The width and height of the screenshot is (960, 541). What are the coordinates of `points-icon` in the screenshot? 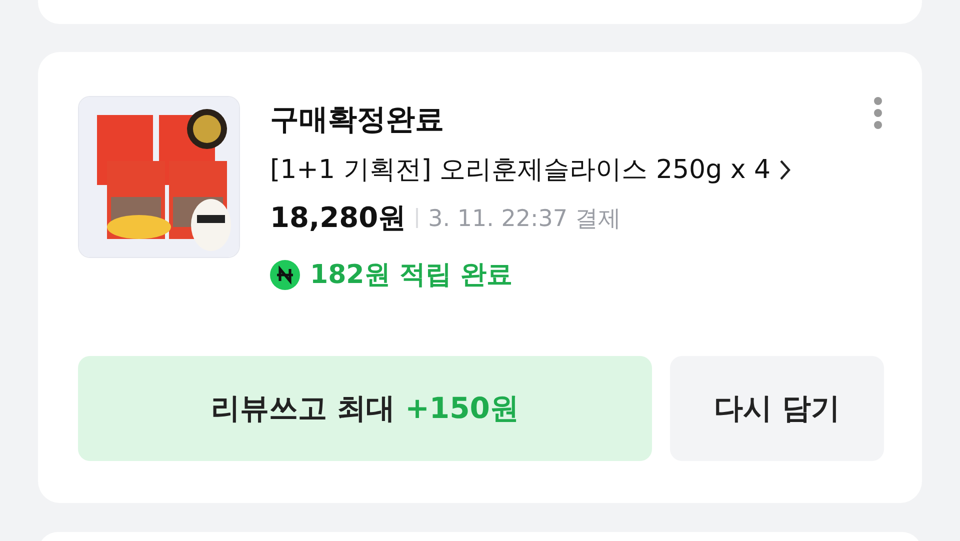 It's located at (285, 275).